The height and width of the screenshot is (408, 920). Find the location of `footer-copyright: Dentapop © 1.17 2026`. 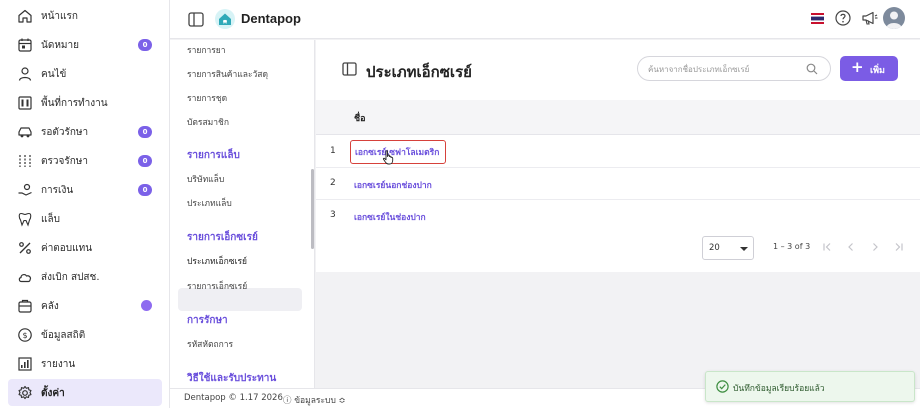

footer-copyright: Dentapop © 1.17 2026 is located at coordinates (233, 398).